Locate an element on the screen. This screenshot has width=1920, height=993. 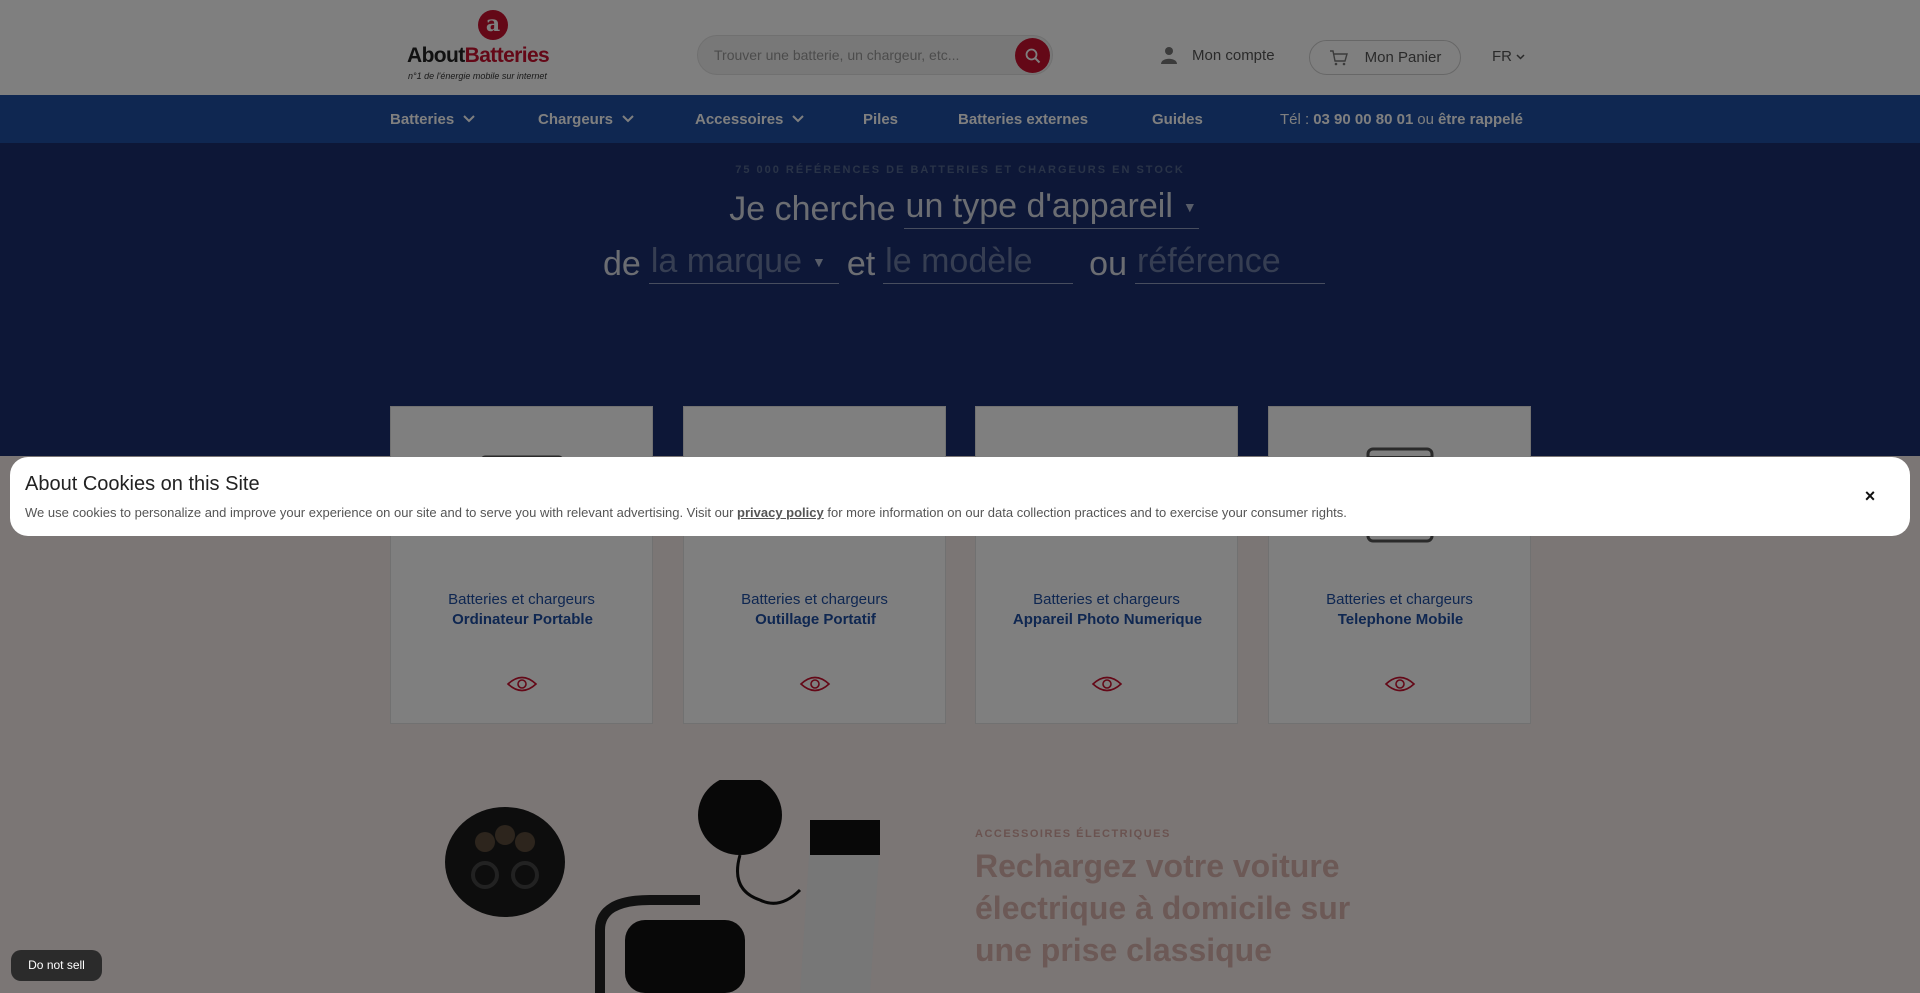
cookie-title: About Cookies on this Site is located at coordinates (142, 484).